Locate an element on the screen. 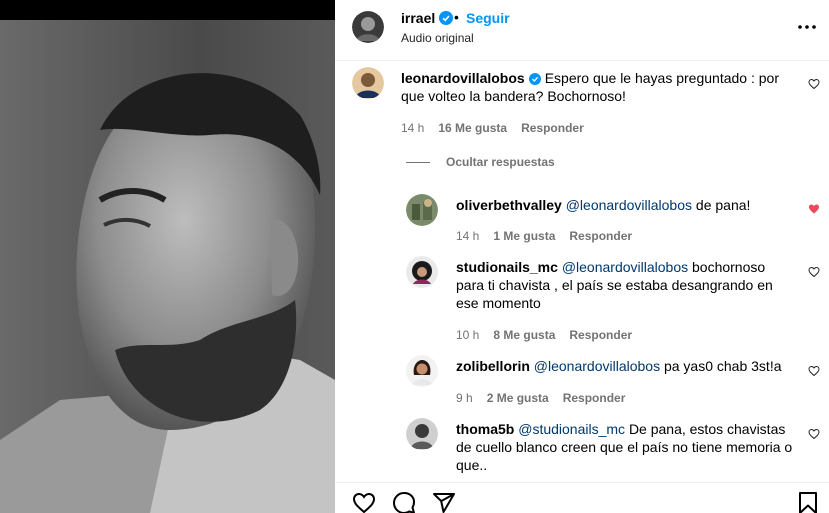 Image resolution: width=829 pixels, height=513 pixels. commenter-avatar is located at coordinates (368, 83).